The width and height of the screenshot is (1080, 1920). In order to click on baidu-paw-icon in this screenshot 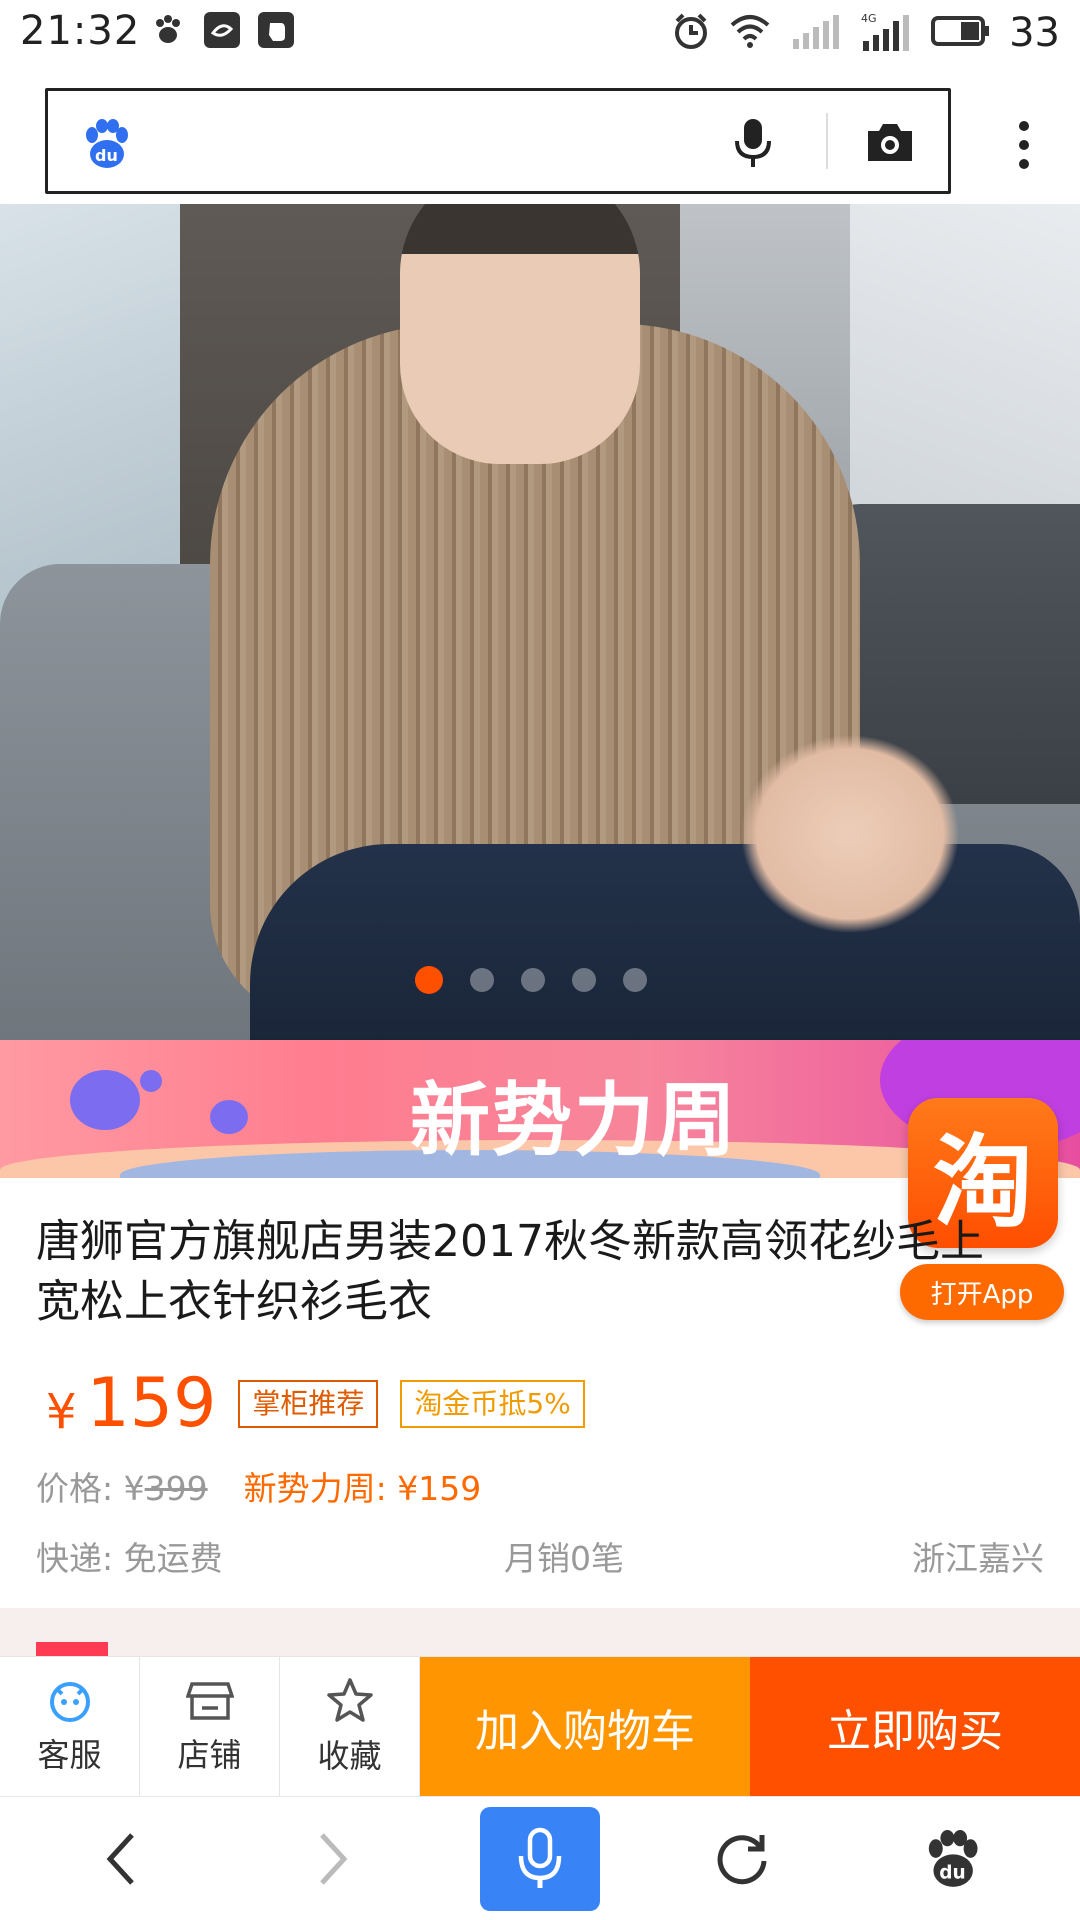, I will do `click(168, 30)`.